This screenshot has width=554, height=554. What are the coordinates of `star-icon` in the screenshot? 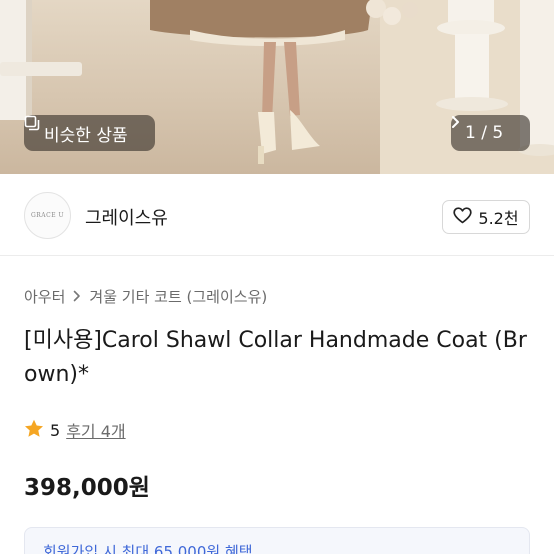 It's located at (34, 430).